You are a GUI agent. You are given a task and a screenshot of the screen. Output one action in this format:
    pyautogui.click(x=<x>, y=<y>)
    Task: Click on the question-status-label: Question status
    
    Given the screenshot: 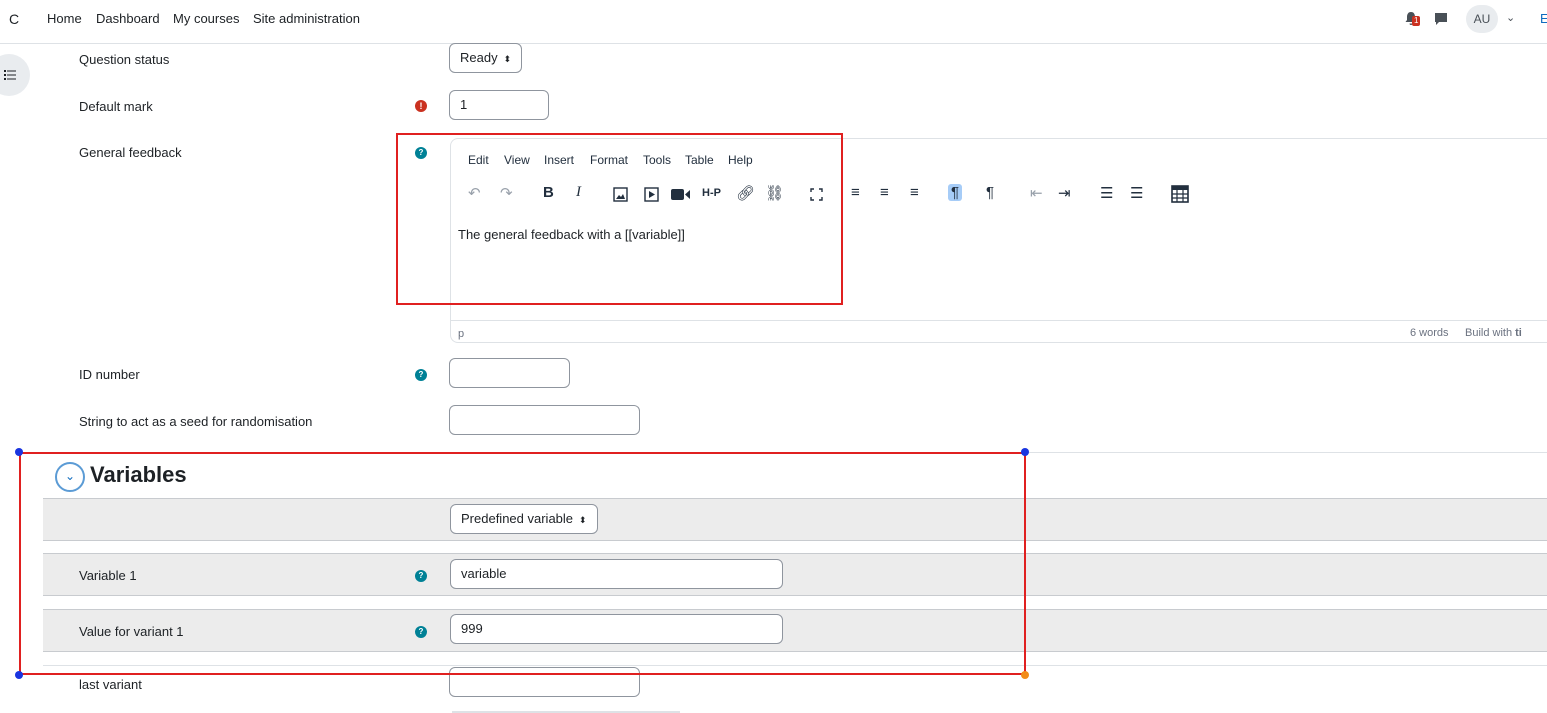 What is the action you would take?
    pyautogui.click(x=124, y=59)
    